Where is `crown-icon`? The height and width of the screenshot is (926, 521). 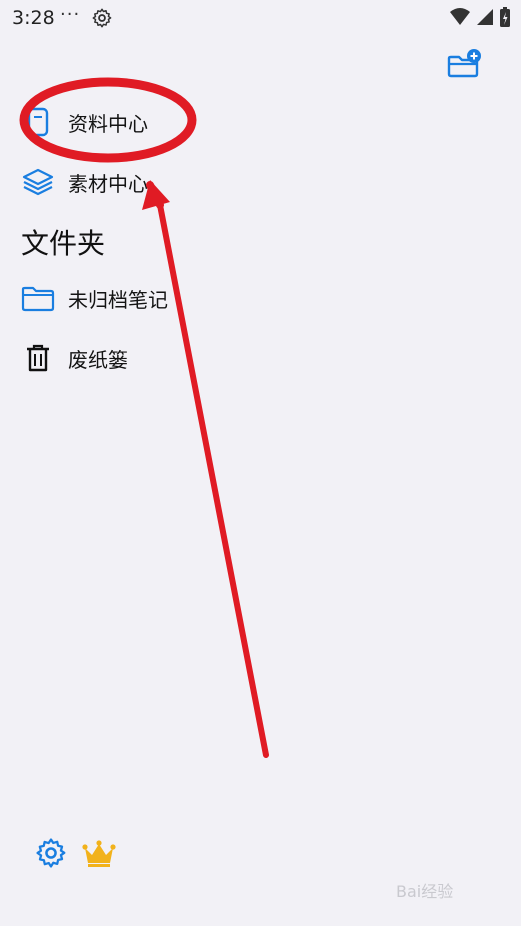 crown-icon is located at coordinates (99, 853).